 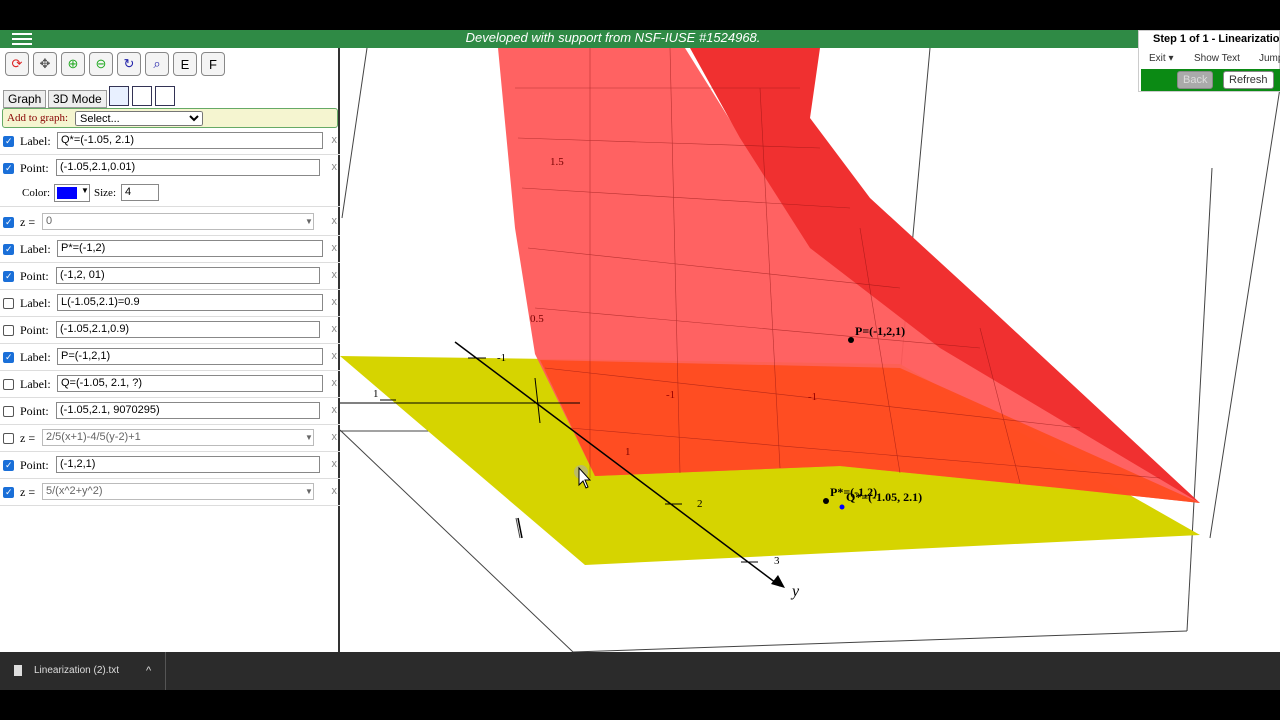 I want to click on expression-row: Point: (-1.05,2.1,0.9) x, so click(x=170, y=330).